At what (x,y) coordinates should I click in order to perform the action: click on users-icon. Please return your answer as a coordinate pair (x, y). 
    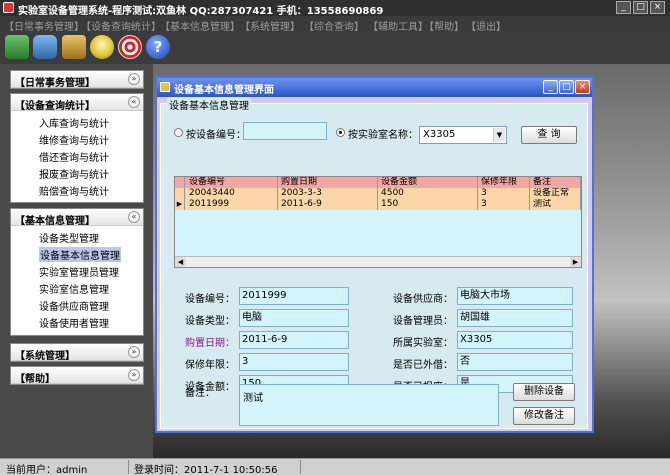
    Looking at the image, I should click on (17, 47).